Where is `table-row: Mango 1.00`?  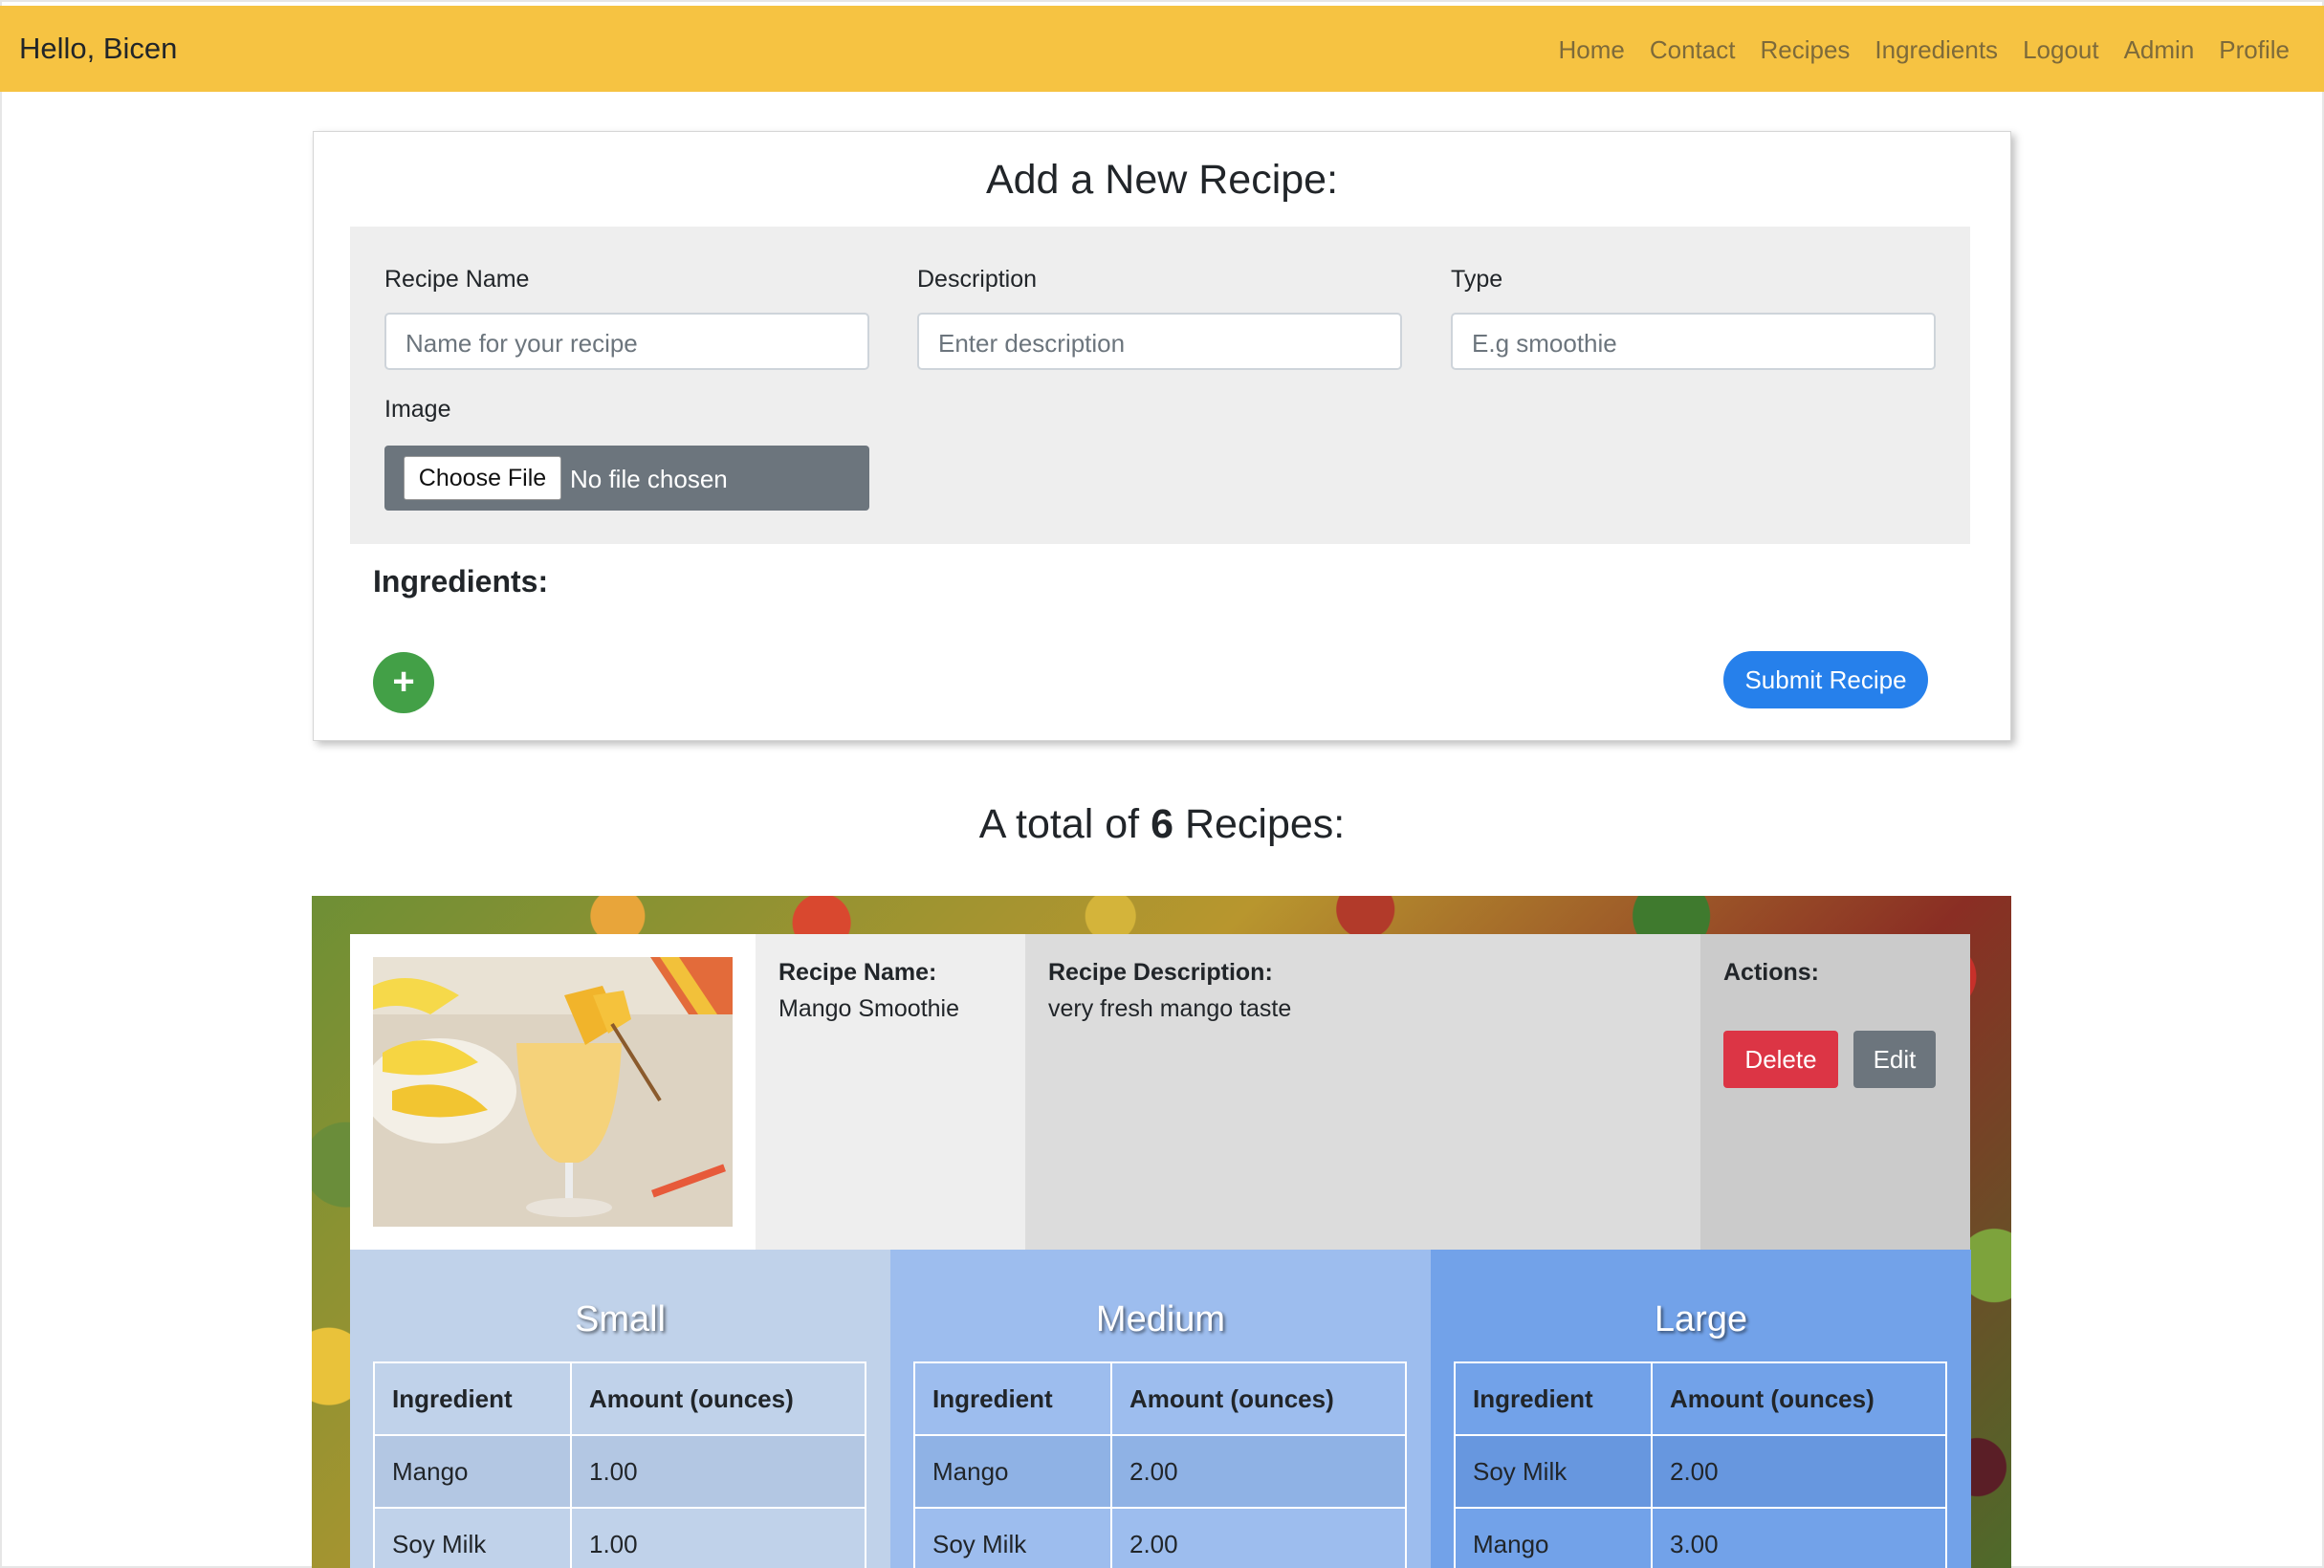
table-row: Mango 1.00 is located at coordinates (619, 1471).